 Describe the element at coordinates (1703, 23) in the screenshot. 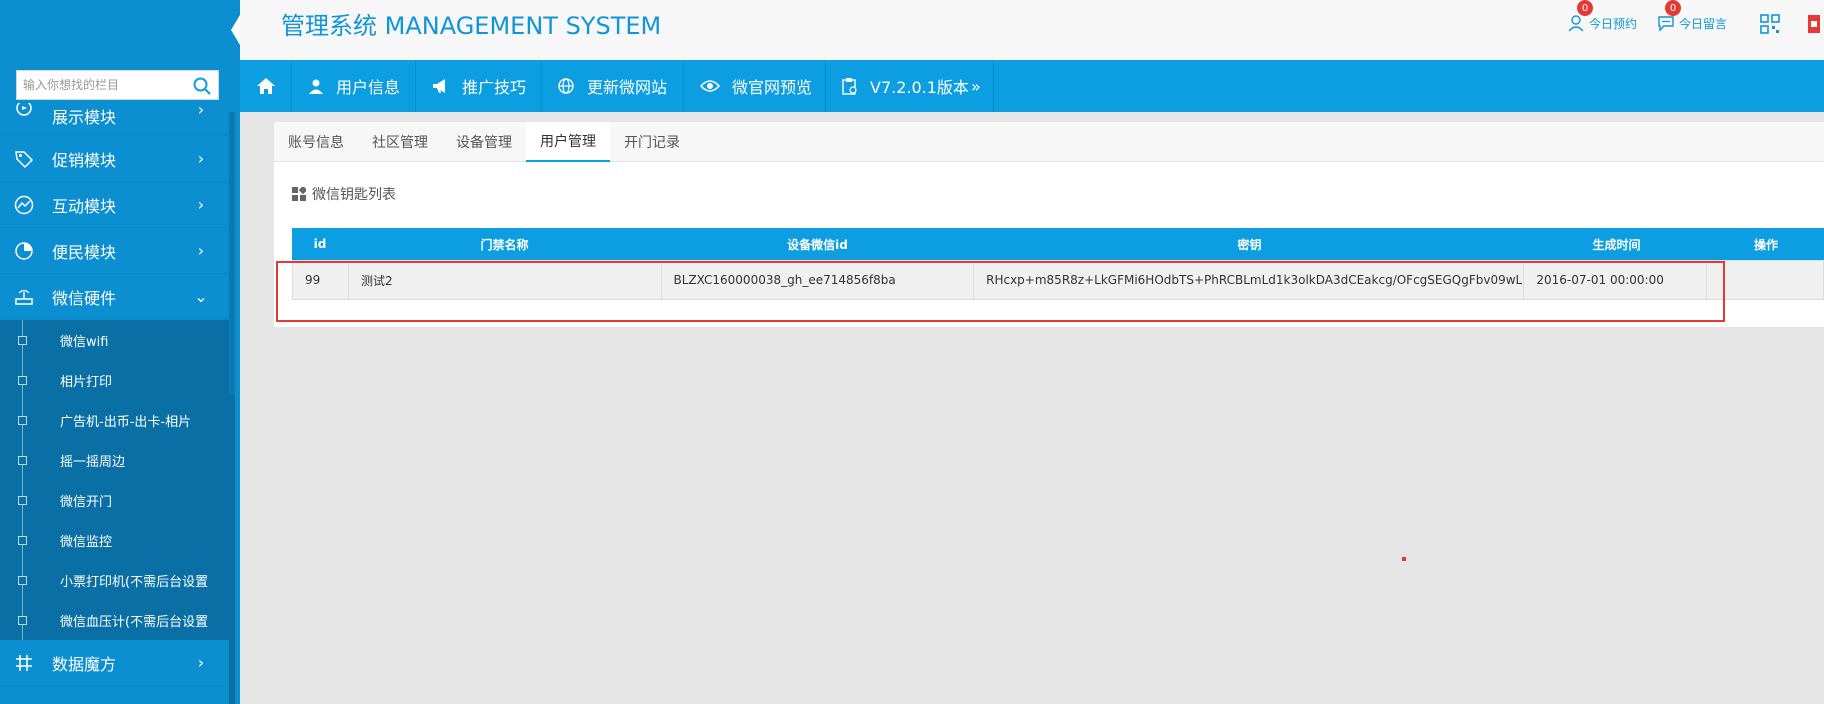

I see `messages-label: 今日留言` at that location.